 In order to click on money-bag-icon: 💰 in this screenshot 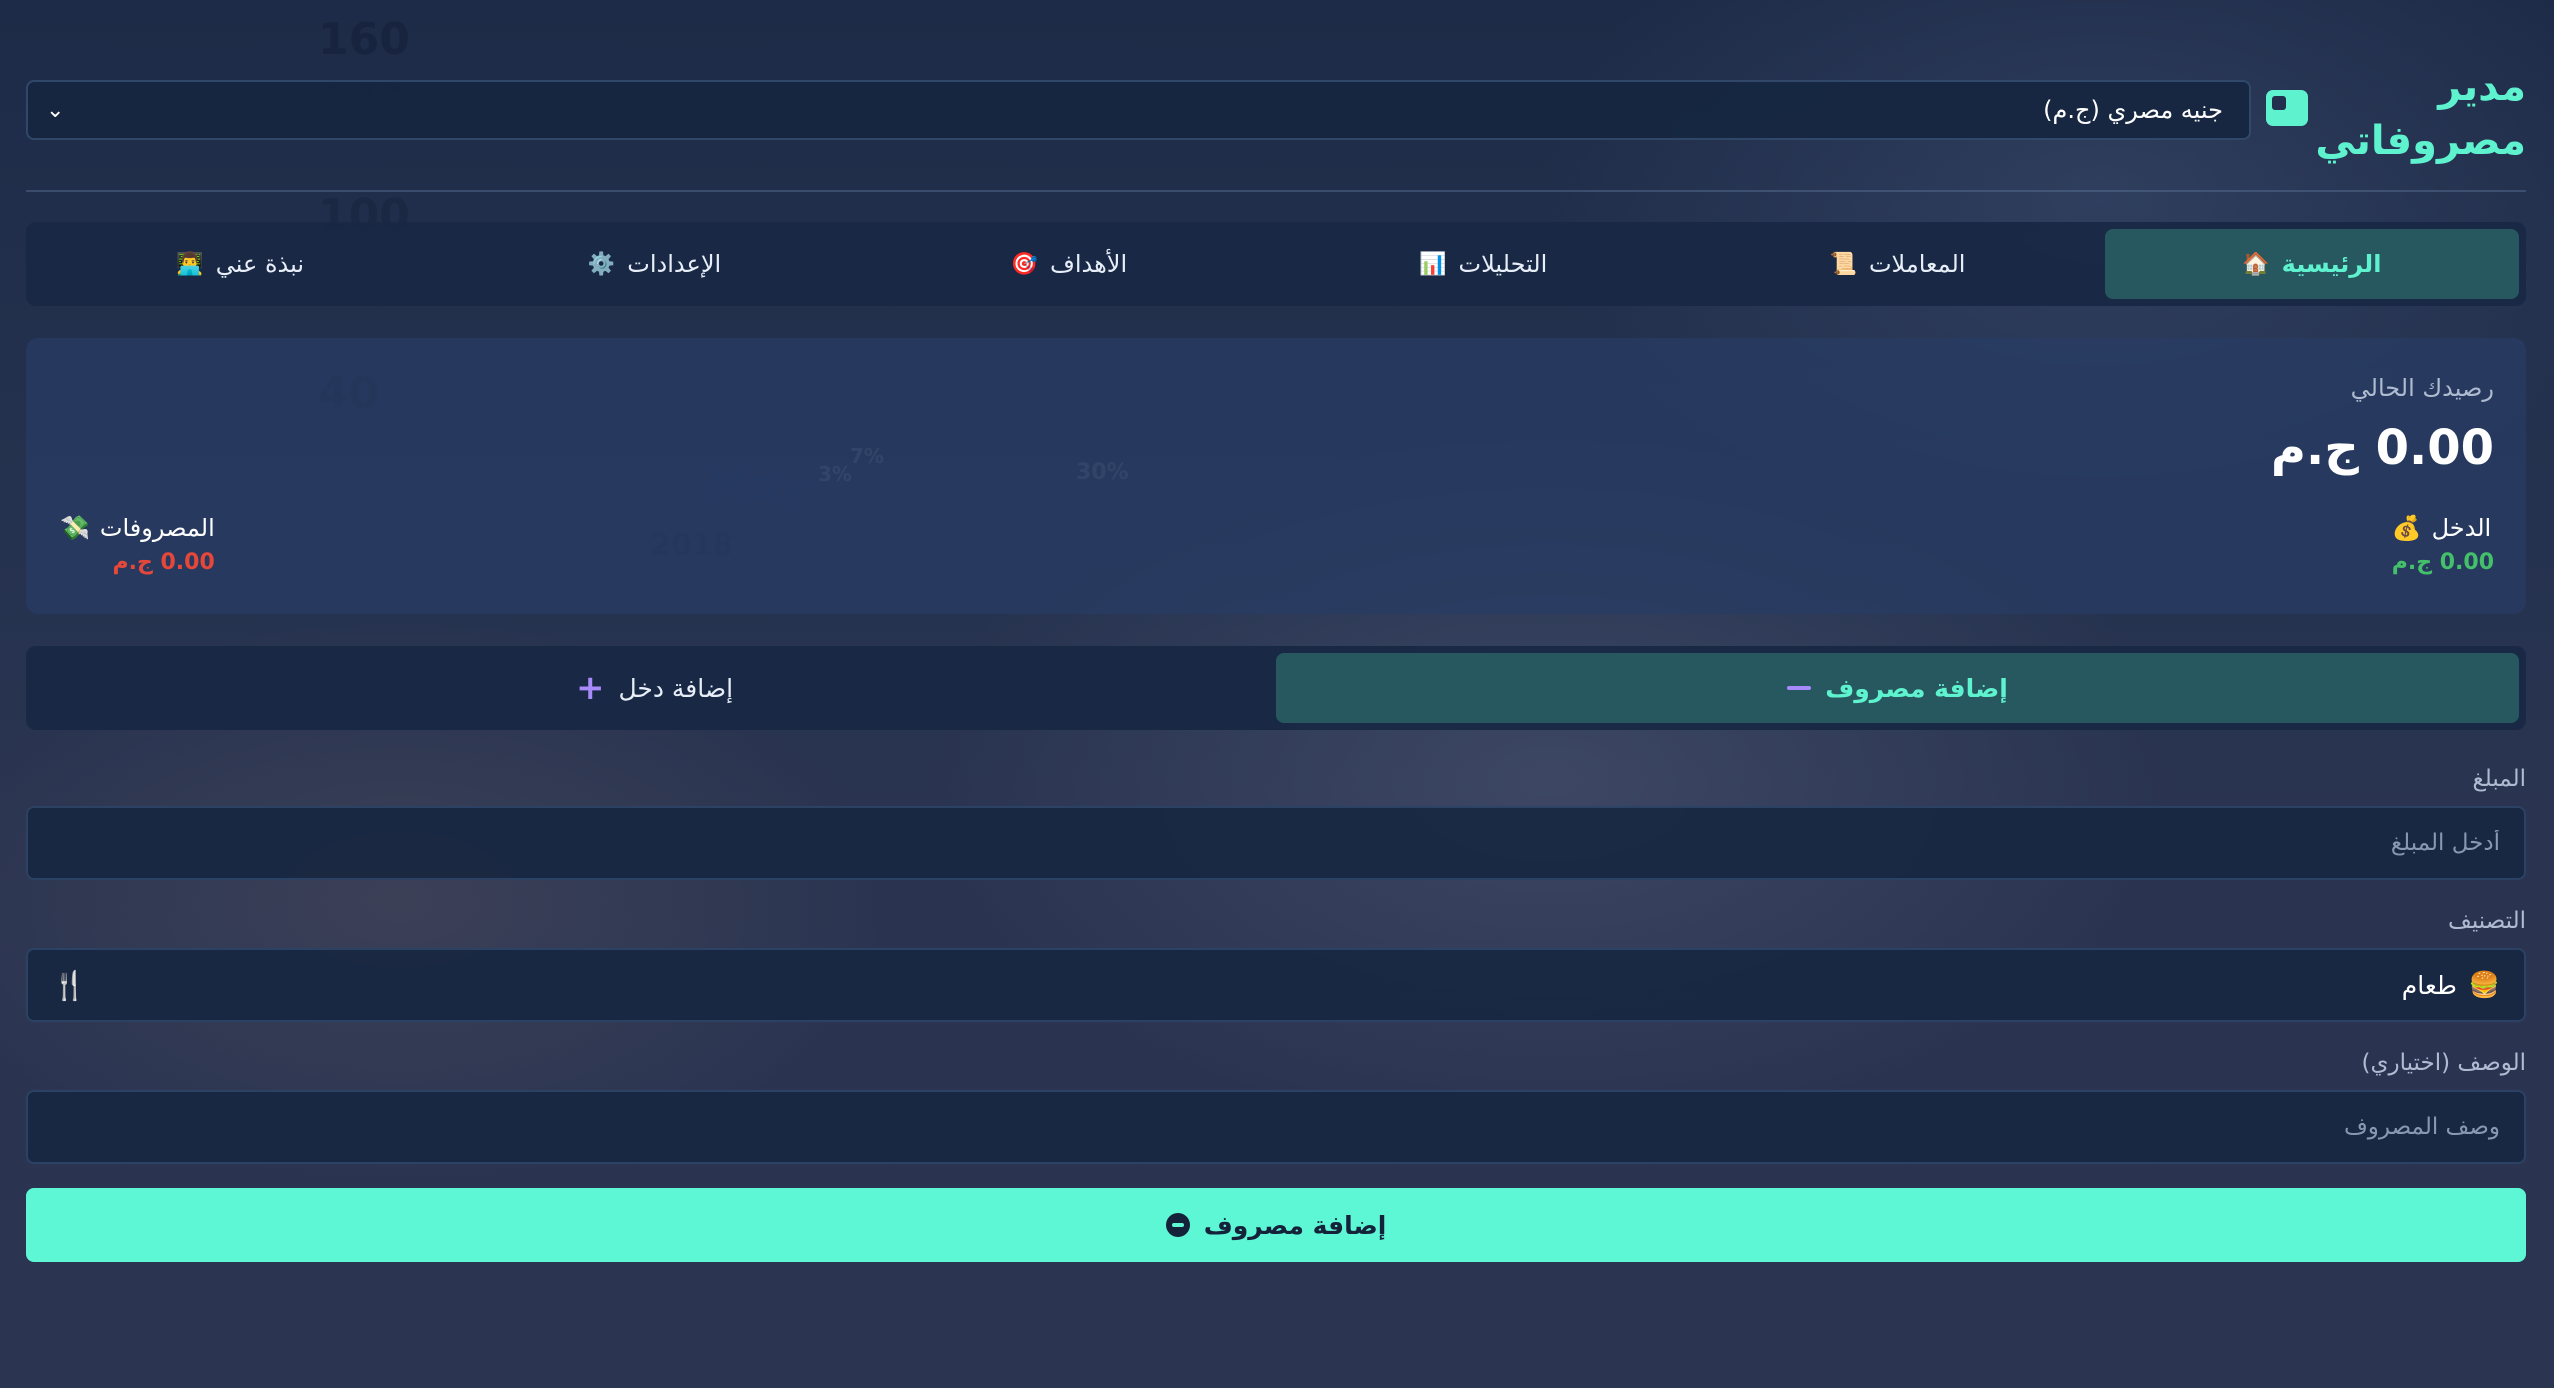, I will do `click(2406, 528)`.